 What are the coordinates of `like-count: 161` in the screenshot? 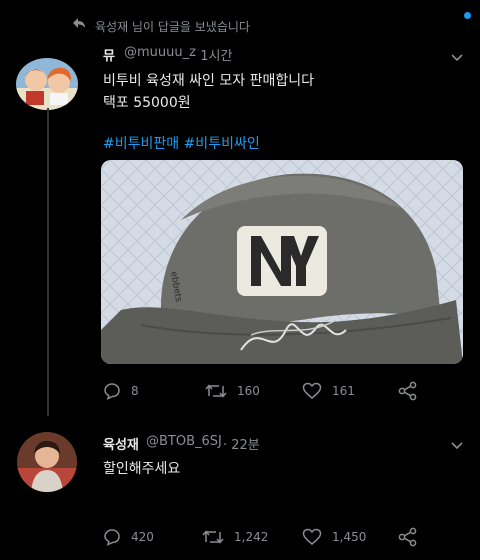 It's located at (343, 391).